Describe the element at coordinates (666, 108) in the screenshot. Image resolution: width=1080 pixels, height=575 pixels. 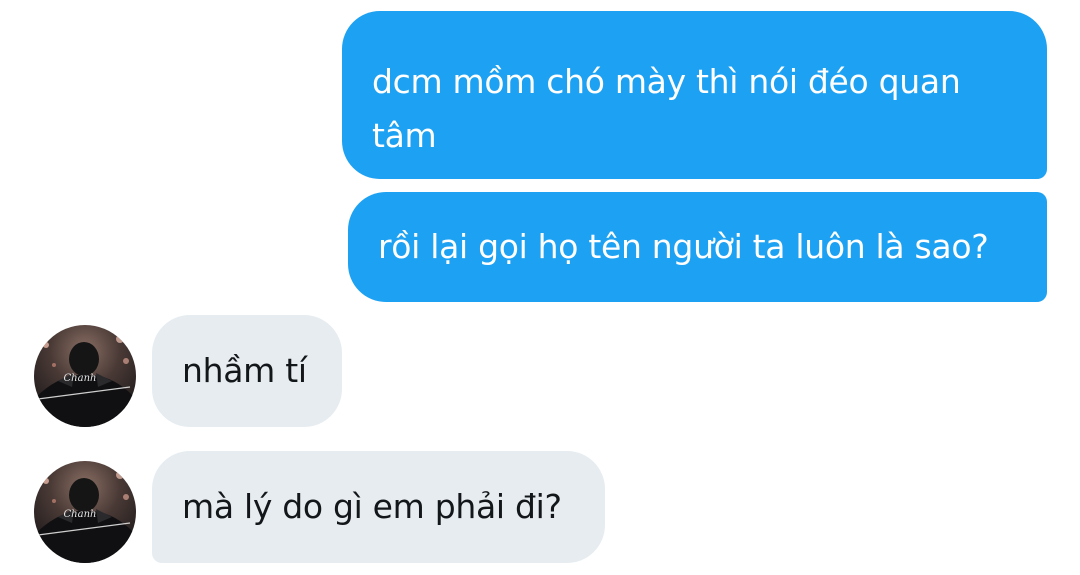
I see `message-text: dcm mồm chó mày thì nói đéo quan tâm` at that location.